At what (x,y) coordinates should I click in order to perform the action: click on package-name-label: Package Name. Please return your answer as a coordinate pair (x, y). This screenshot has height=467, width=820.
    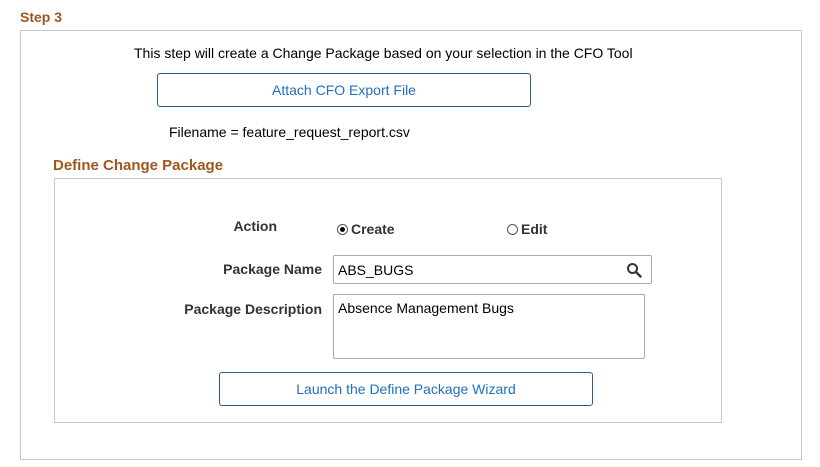
    Looking at the image, I should click on (272, 269).